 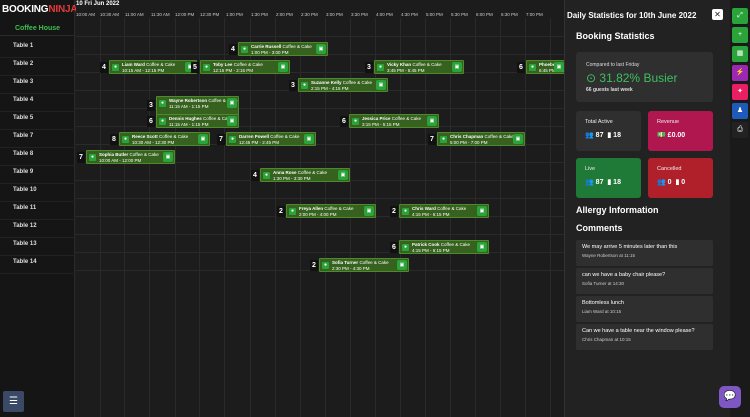 What do you see at coordinates (284, 14) in the screenshot?
I see `time-tick: 2:00 PM` at bounding box center [284, 14].